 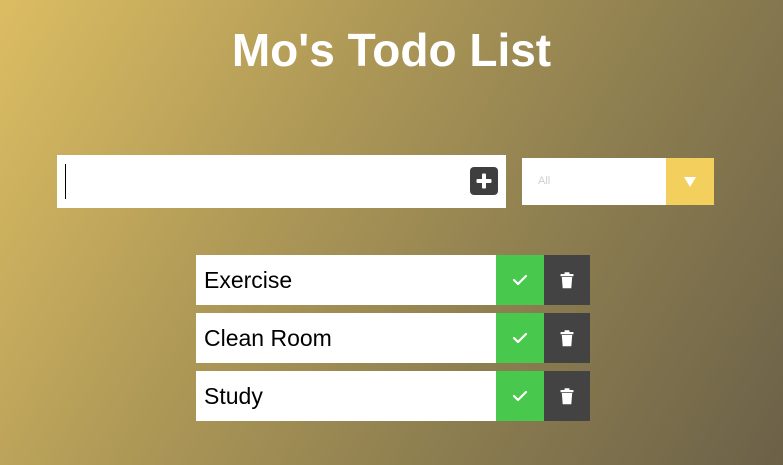 I want to click on todo-item-text: Study, so click(x=346, y=396).